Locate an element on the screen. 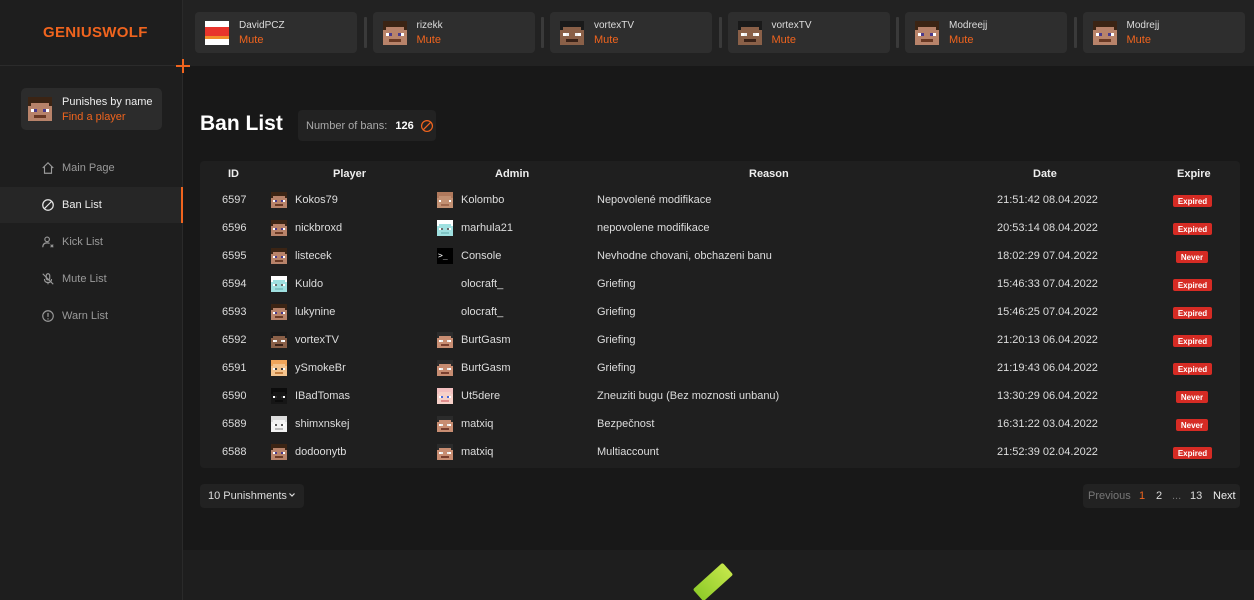 Image resolution: width=1254 pixels, height=600 pixels. player-name: ySmokeBr is located at coordinates (320, 368).